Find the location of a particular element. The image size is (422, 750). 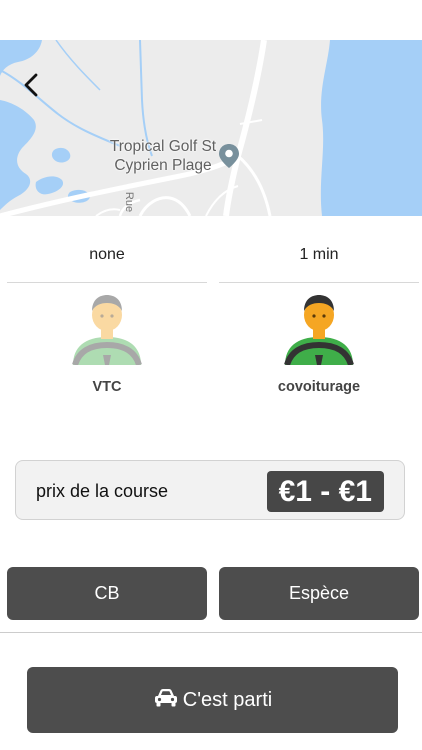

option-eta: 1 min is located at coordinates (319, 254).